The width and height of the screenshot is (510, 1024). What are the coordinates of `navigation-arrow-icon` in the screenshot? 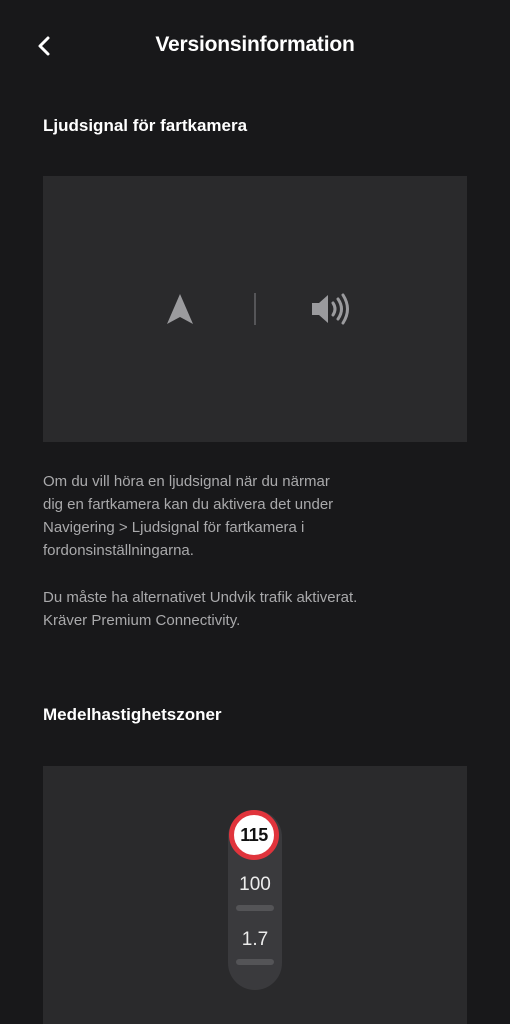 It's located at (180, 309).